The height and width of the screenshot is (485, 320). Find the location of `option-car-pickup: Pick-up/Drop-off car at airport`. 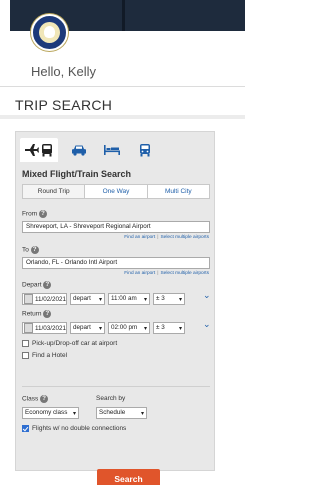

option-car-pickup: Pick-up/Drop-off car at airport is located at coordinates (69, 343).